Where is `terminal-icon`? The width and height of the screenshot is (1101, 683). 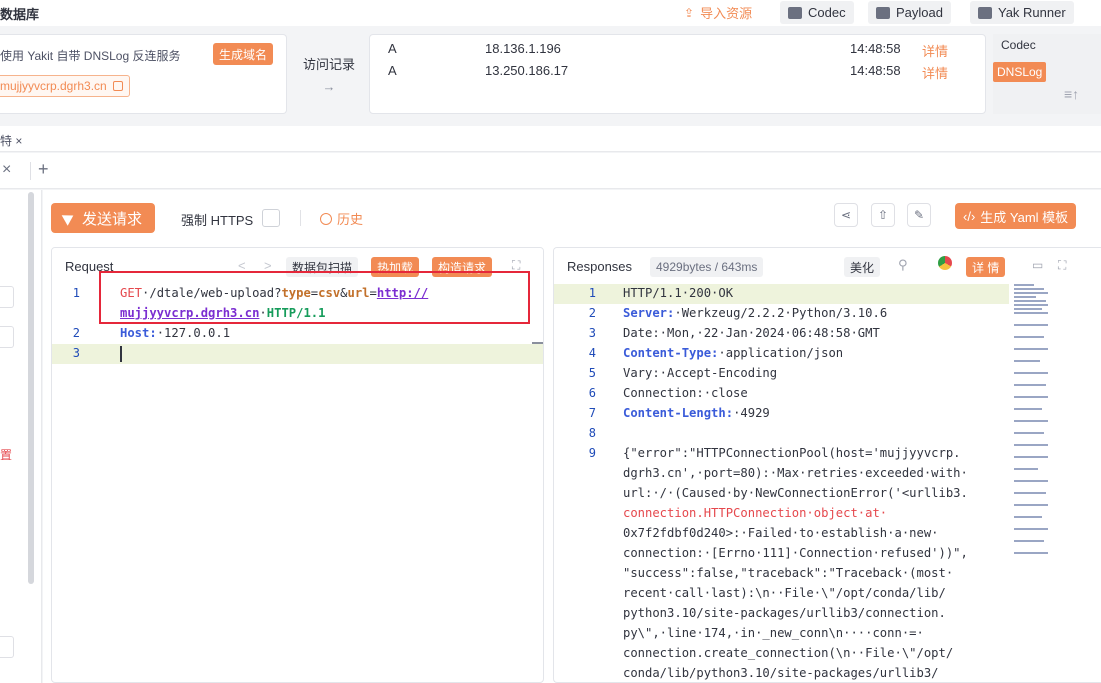
terminal-icon is located at coordinates (985, 12).